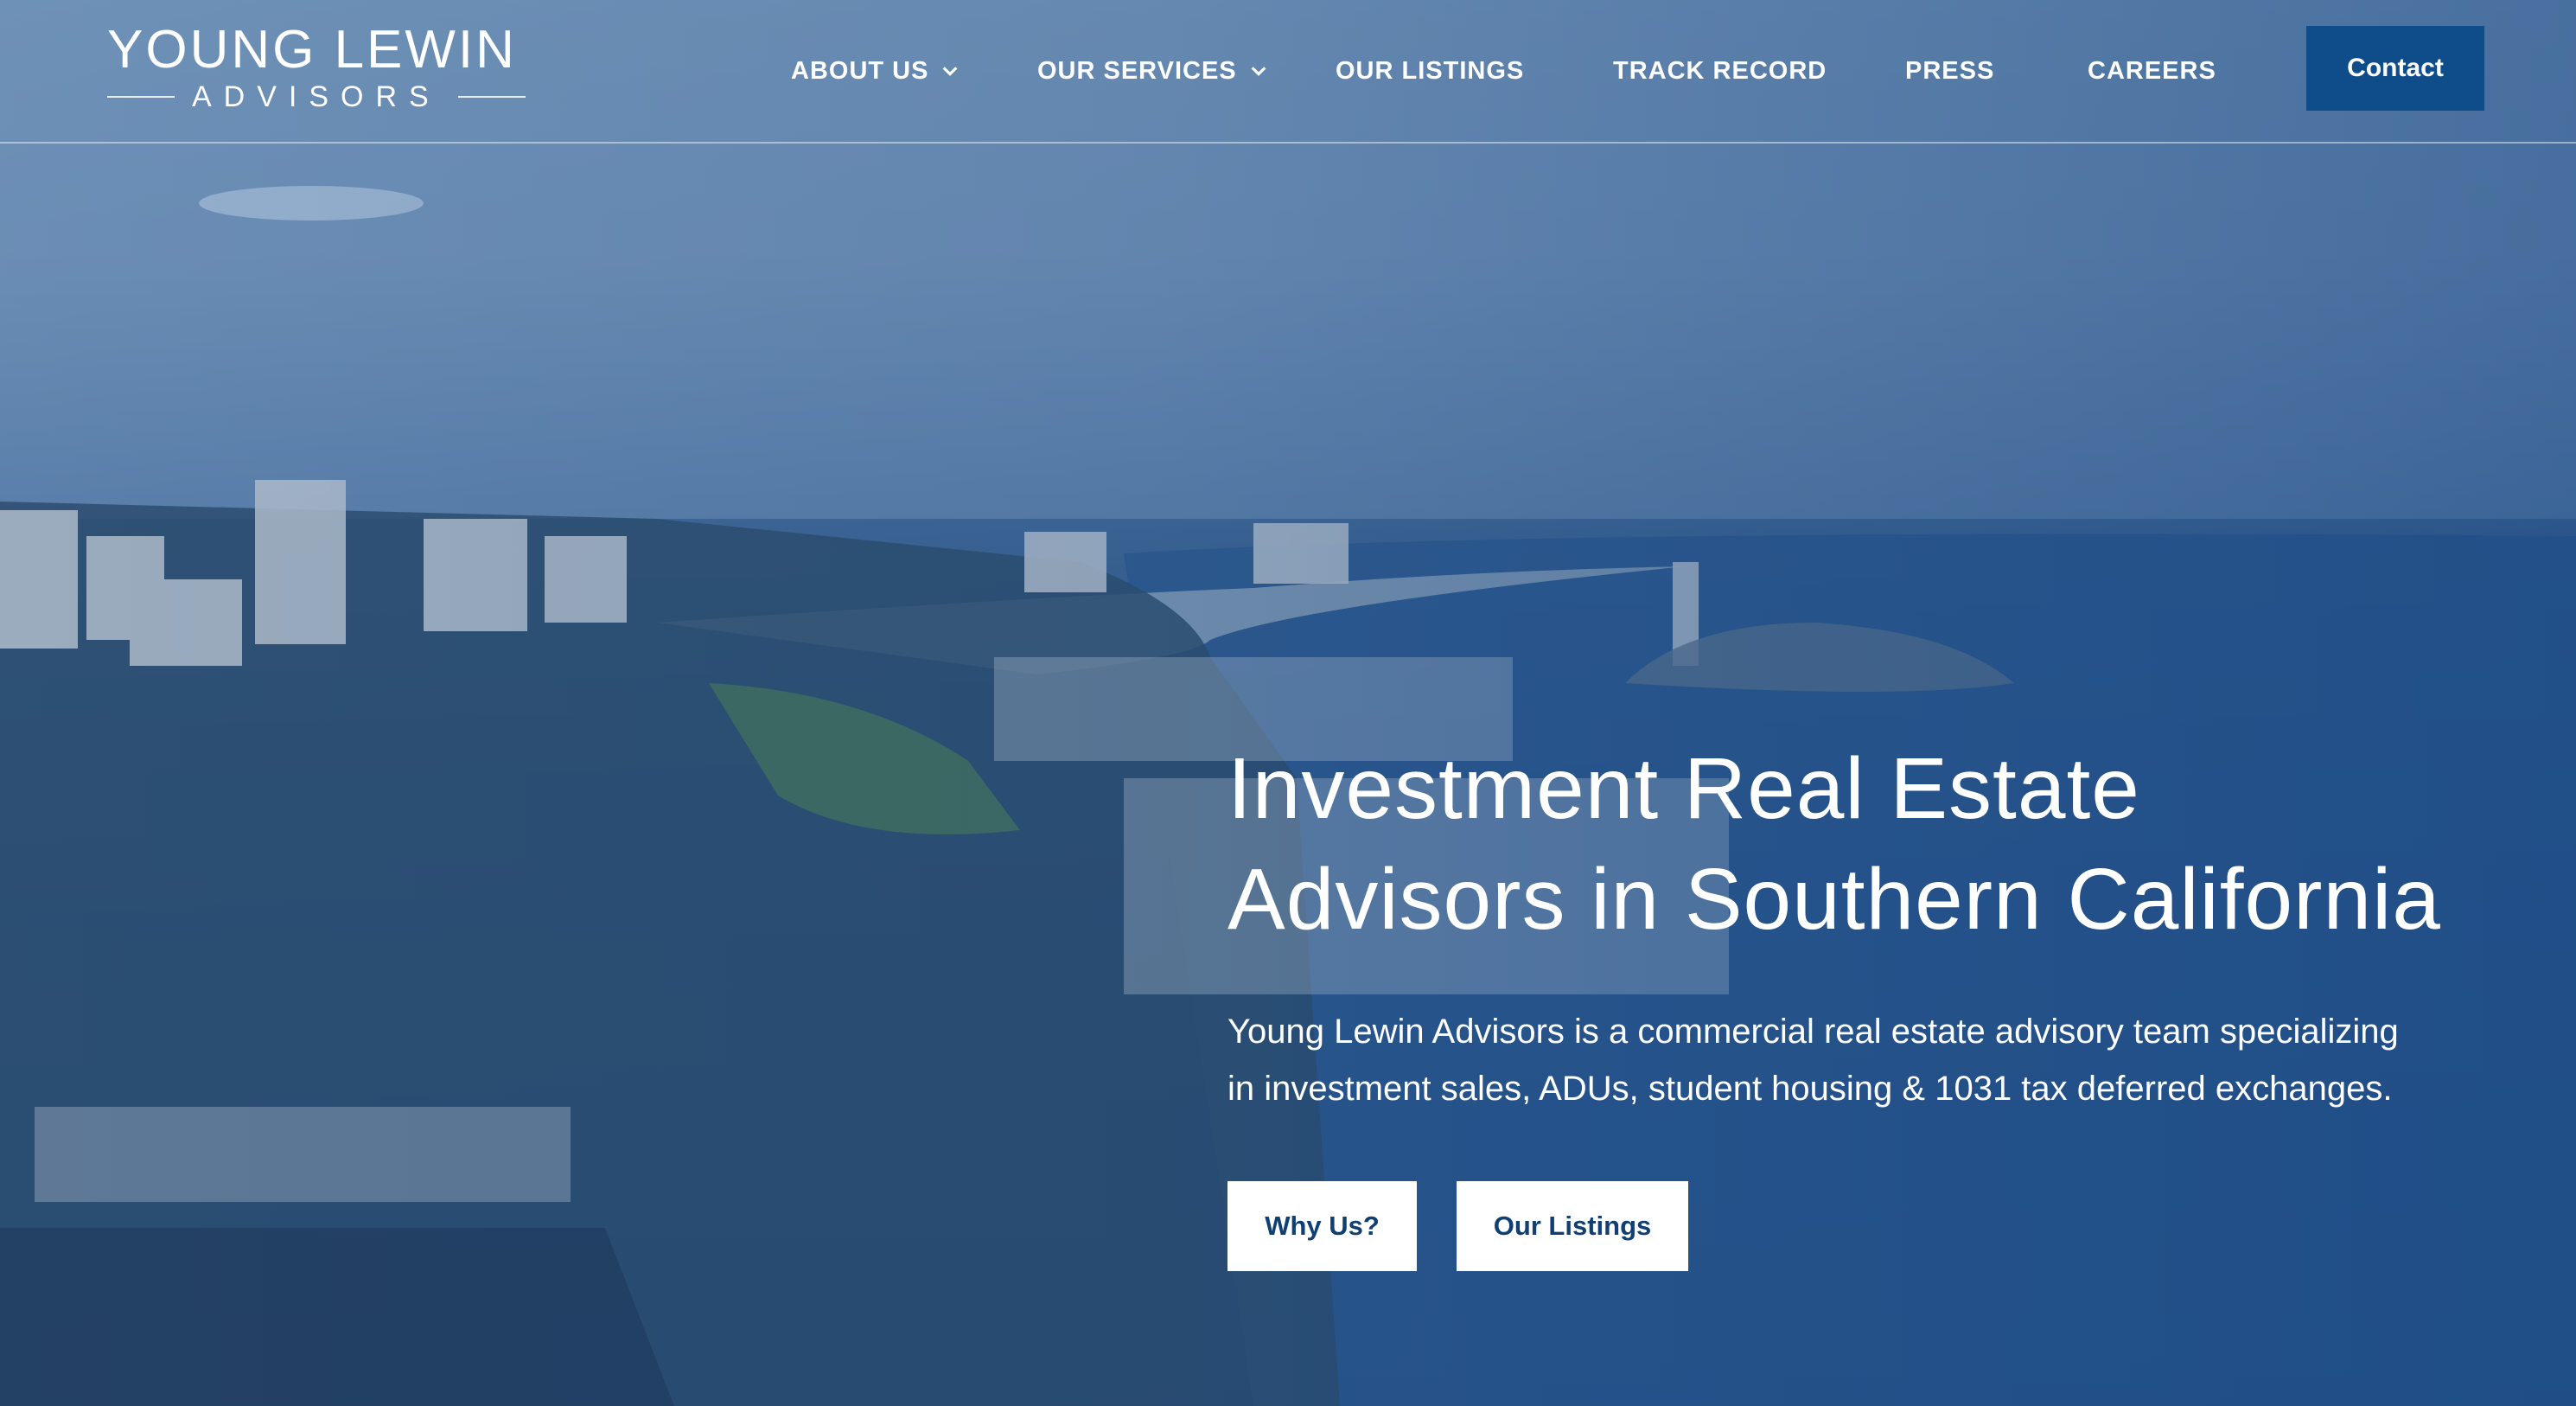  I want to click on contact-button: Contact, so click(2395, 68).